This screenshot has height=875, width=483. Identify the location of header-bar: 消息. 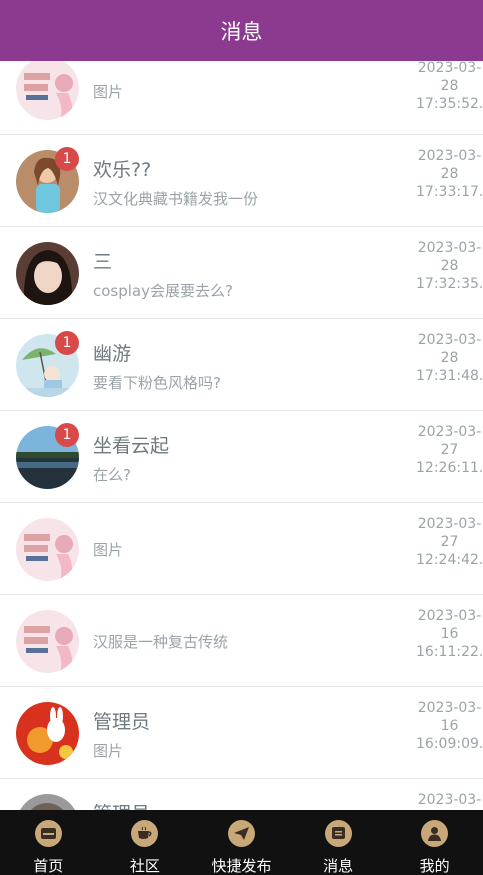
(241, 30).